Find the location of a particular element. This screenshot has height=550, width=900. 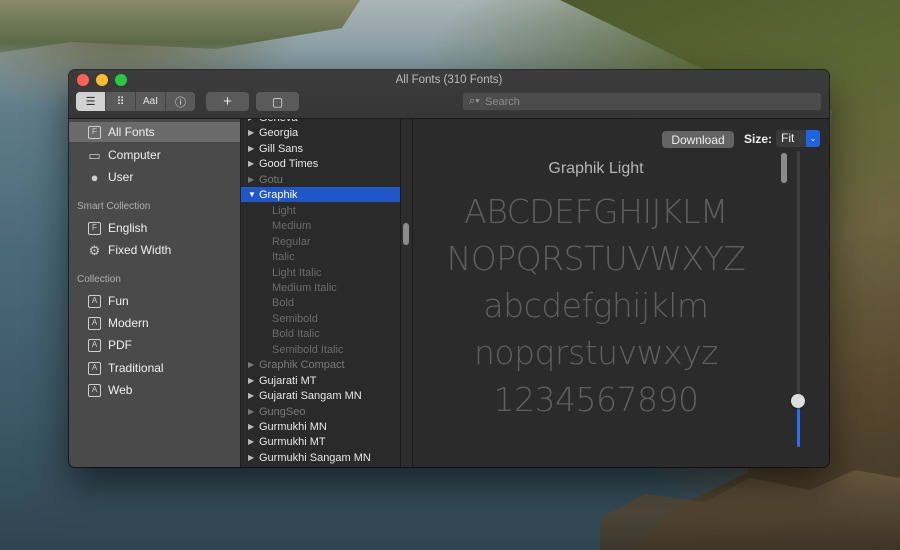

font-style-item: Light Italic is located at coordinates (320, 272).